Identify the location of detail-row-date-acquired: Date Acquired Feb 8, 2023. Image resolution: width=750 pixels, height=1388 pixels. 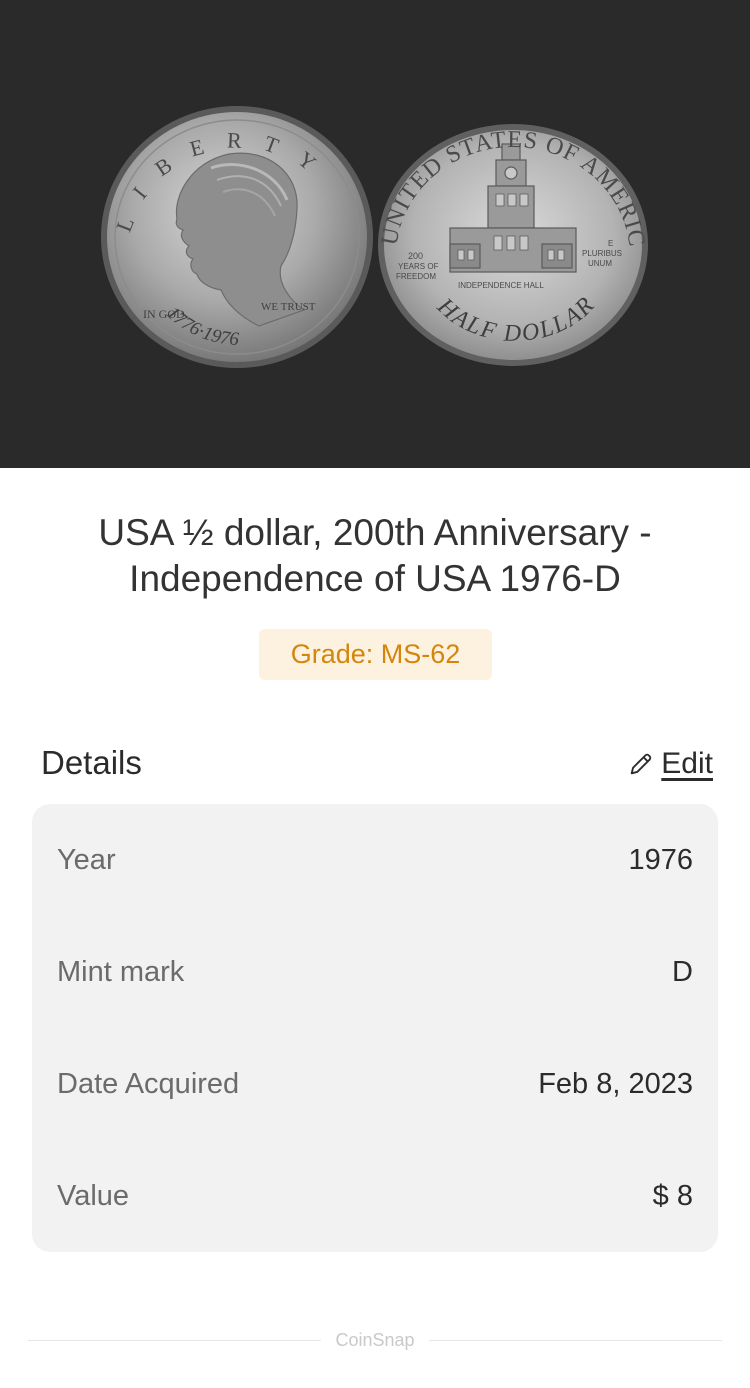
(375, 1084).